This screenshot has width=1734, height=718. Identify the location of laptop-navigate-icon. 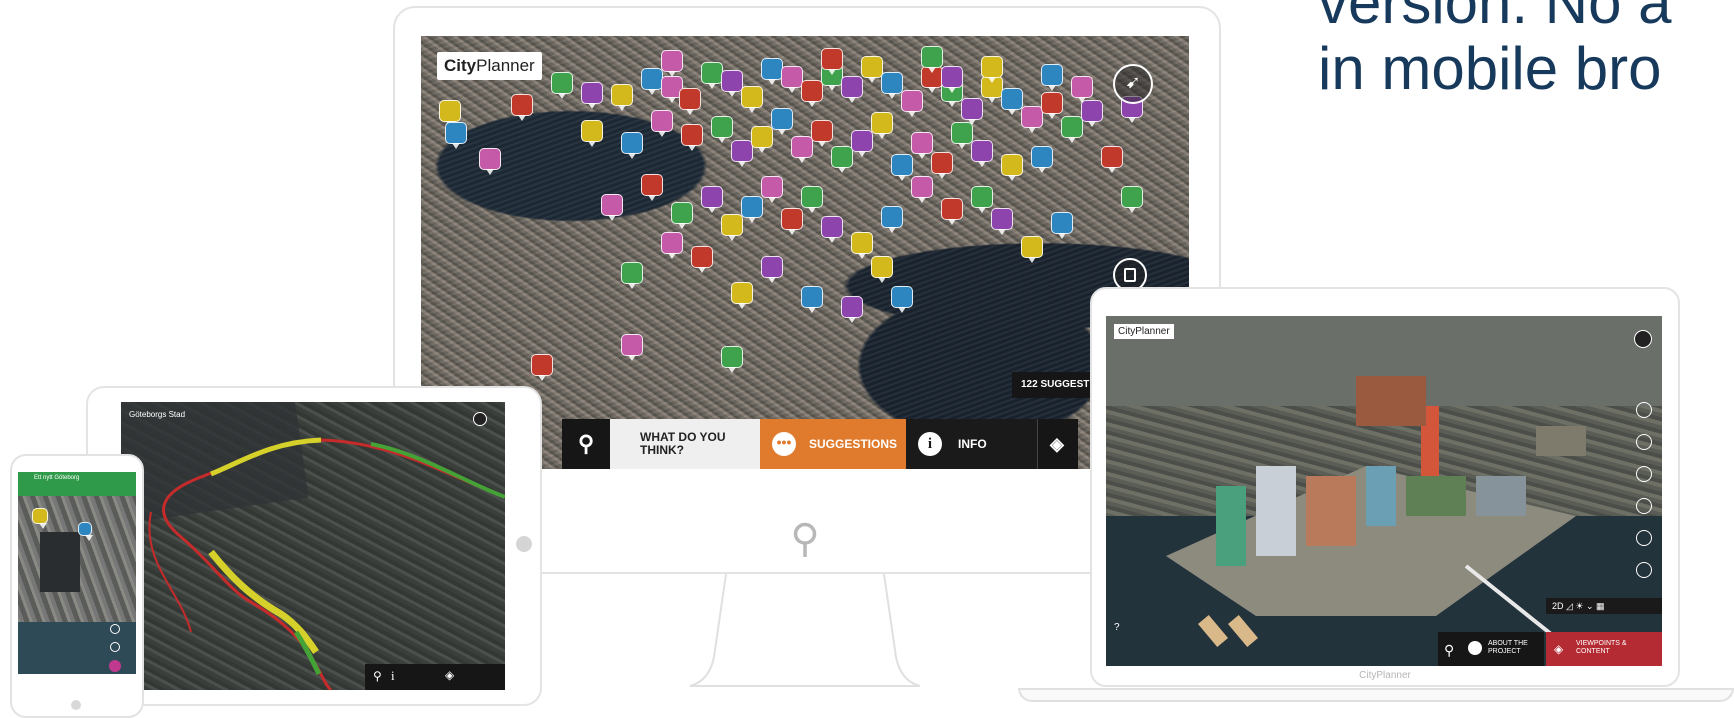
(1644, 410).